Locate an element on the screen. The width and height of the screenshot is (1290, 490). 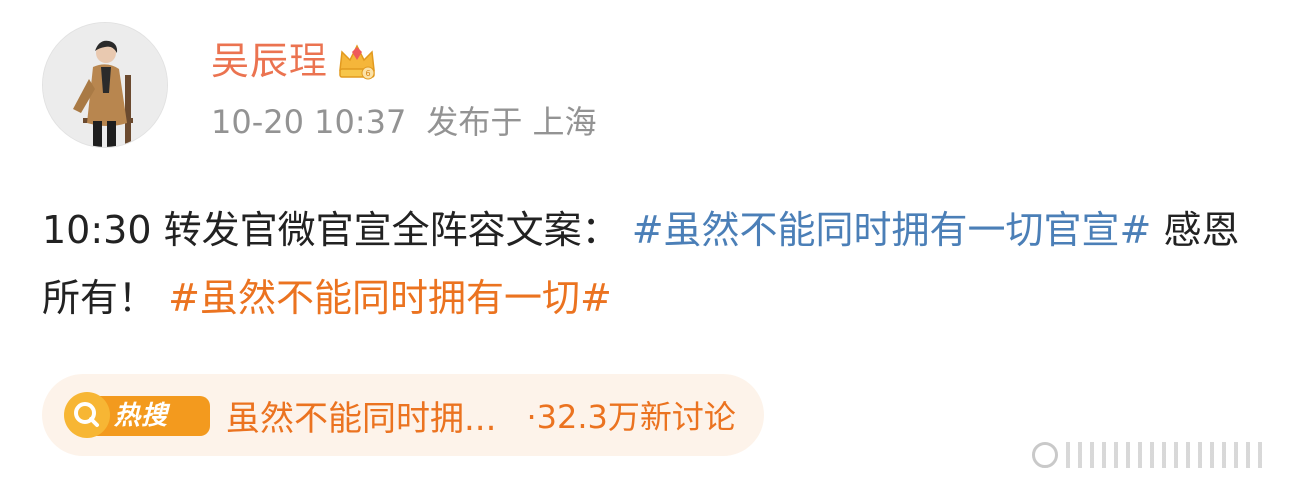
post-meta: 10-20 10:37 发布于 上海 is located at coordinates (404, 122).